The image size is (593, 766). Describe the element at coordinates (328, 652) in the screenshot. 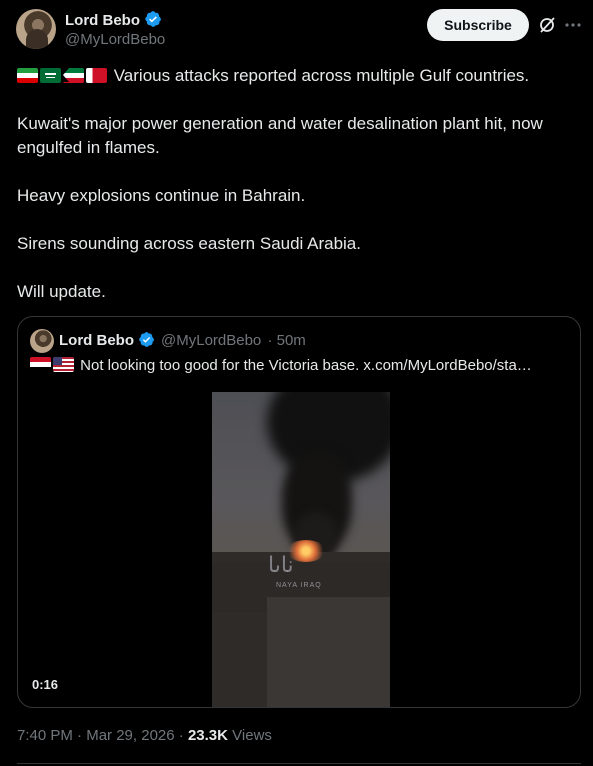

I see `foreground-wall` at that location.